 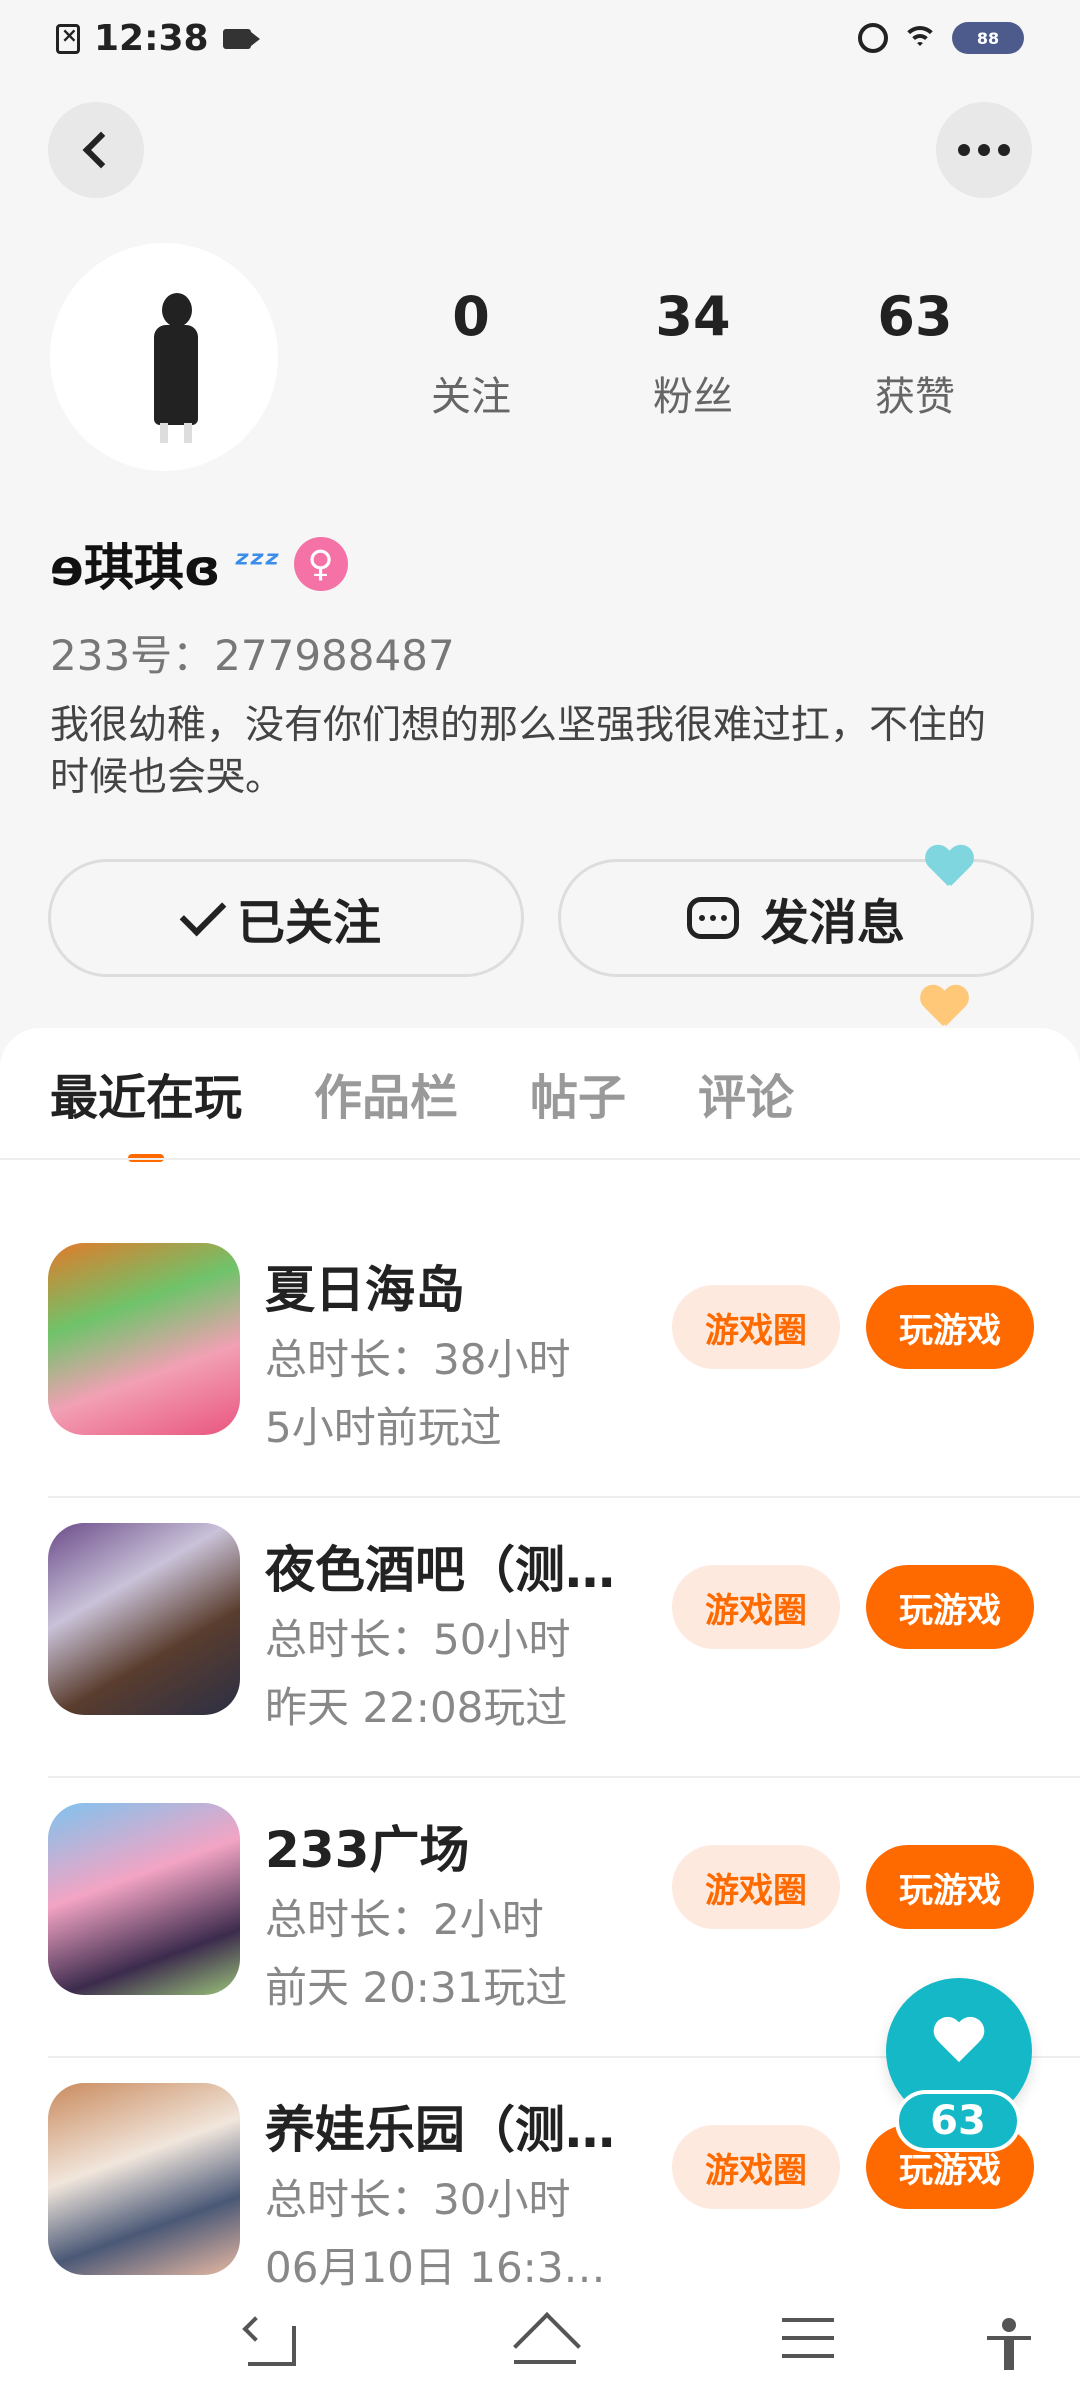 I want to click on profile-stats: 0 关注 34 粉丝 63 获赞, so click(x=693, y=356).